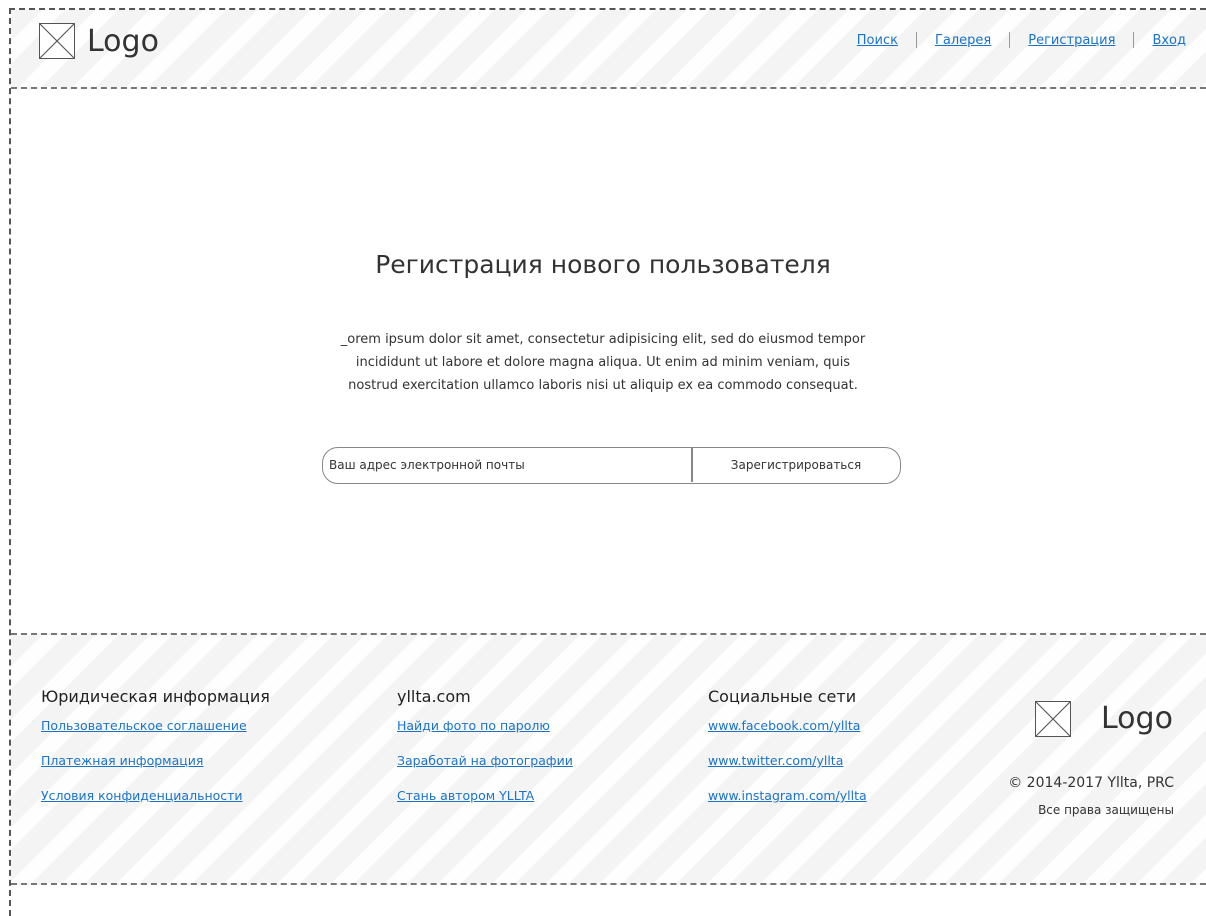 This screenshot has width=1206, height=916. What do you see at coordinates (782, 696) in the screenshot?
I see `footer-heading: Социальные сети` at bounding box center [782, 696].